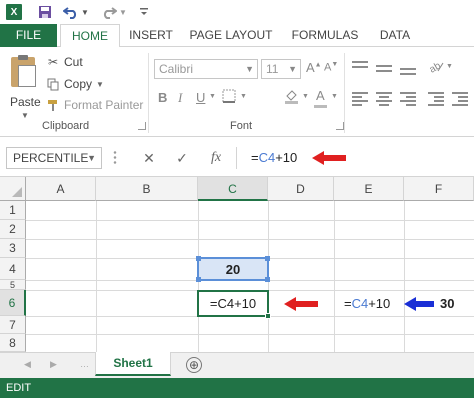  What do you see at coordinates (100, 84) in the screenshot?
I see `copy-dropdown-icon: ▼` at bounding box center [100, 84].